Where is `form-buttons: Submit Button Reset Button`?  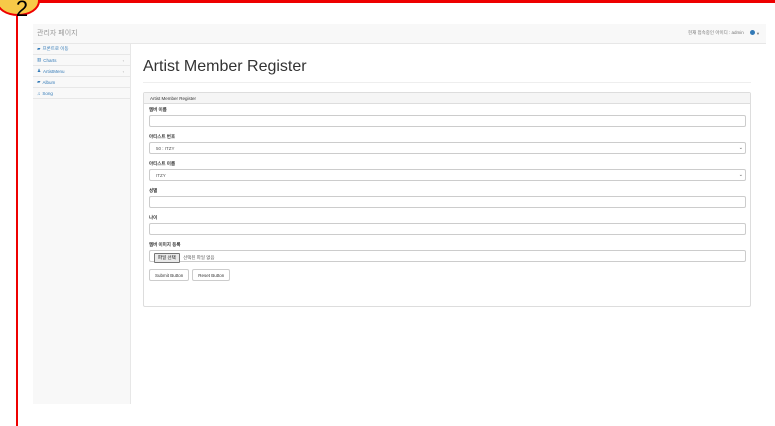
form-buttons: Submit Button Reset Button is located at coordinates (447, 275).